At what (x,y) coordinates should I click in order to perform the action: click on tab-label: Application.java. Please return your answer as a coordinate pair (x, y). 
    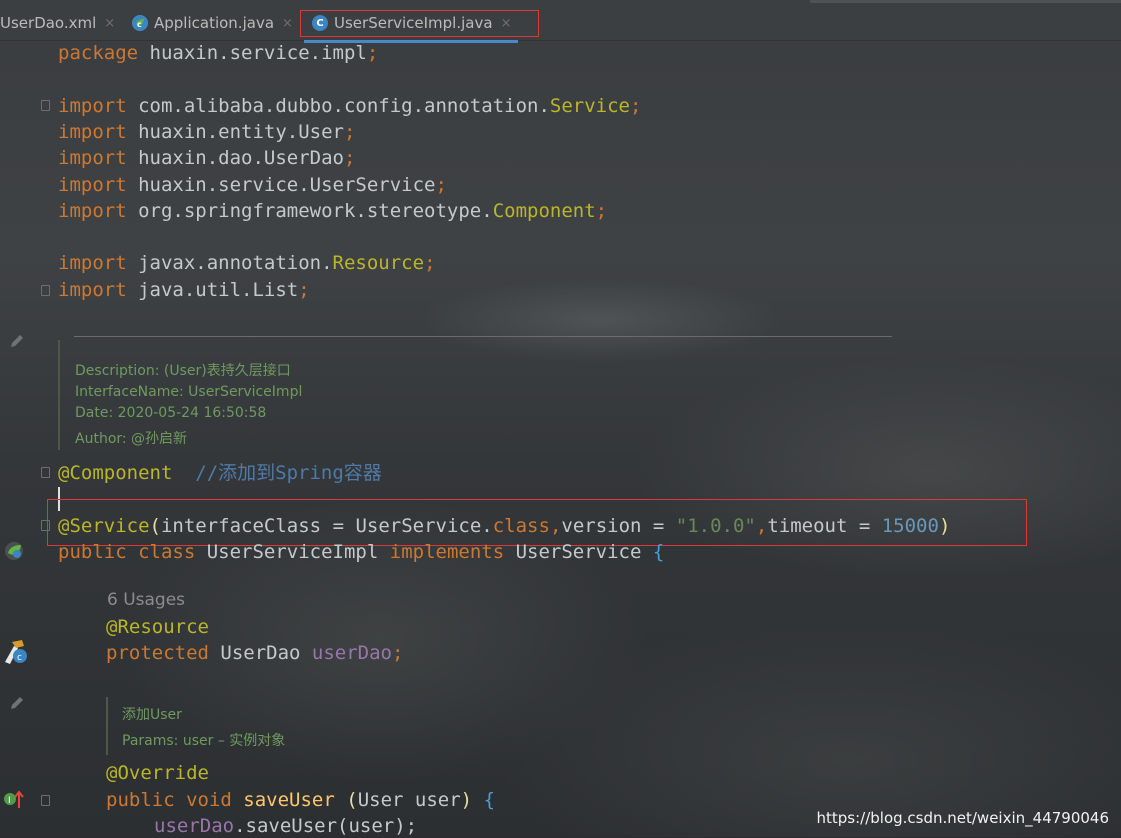
    Looking at the image, I should click on (214, 23).